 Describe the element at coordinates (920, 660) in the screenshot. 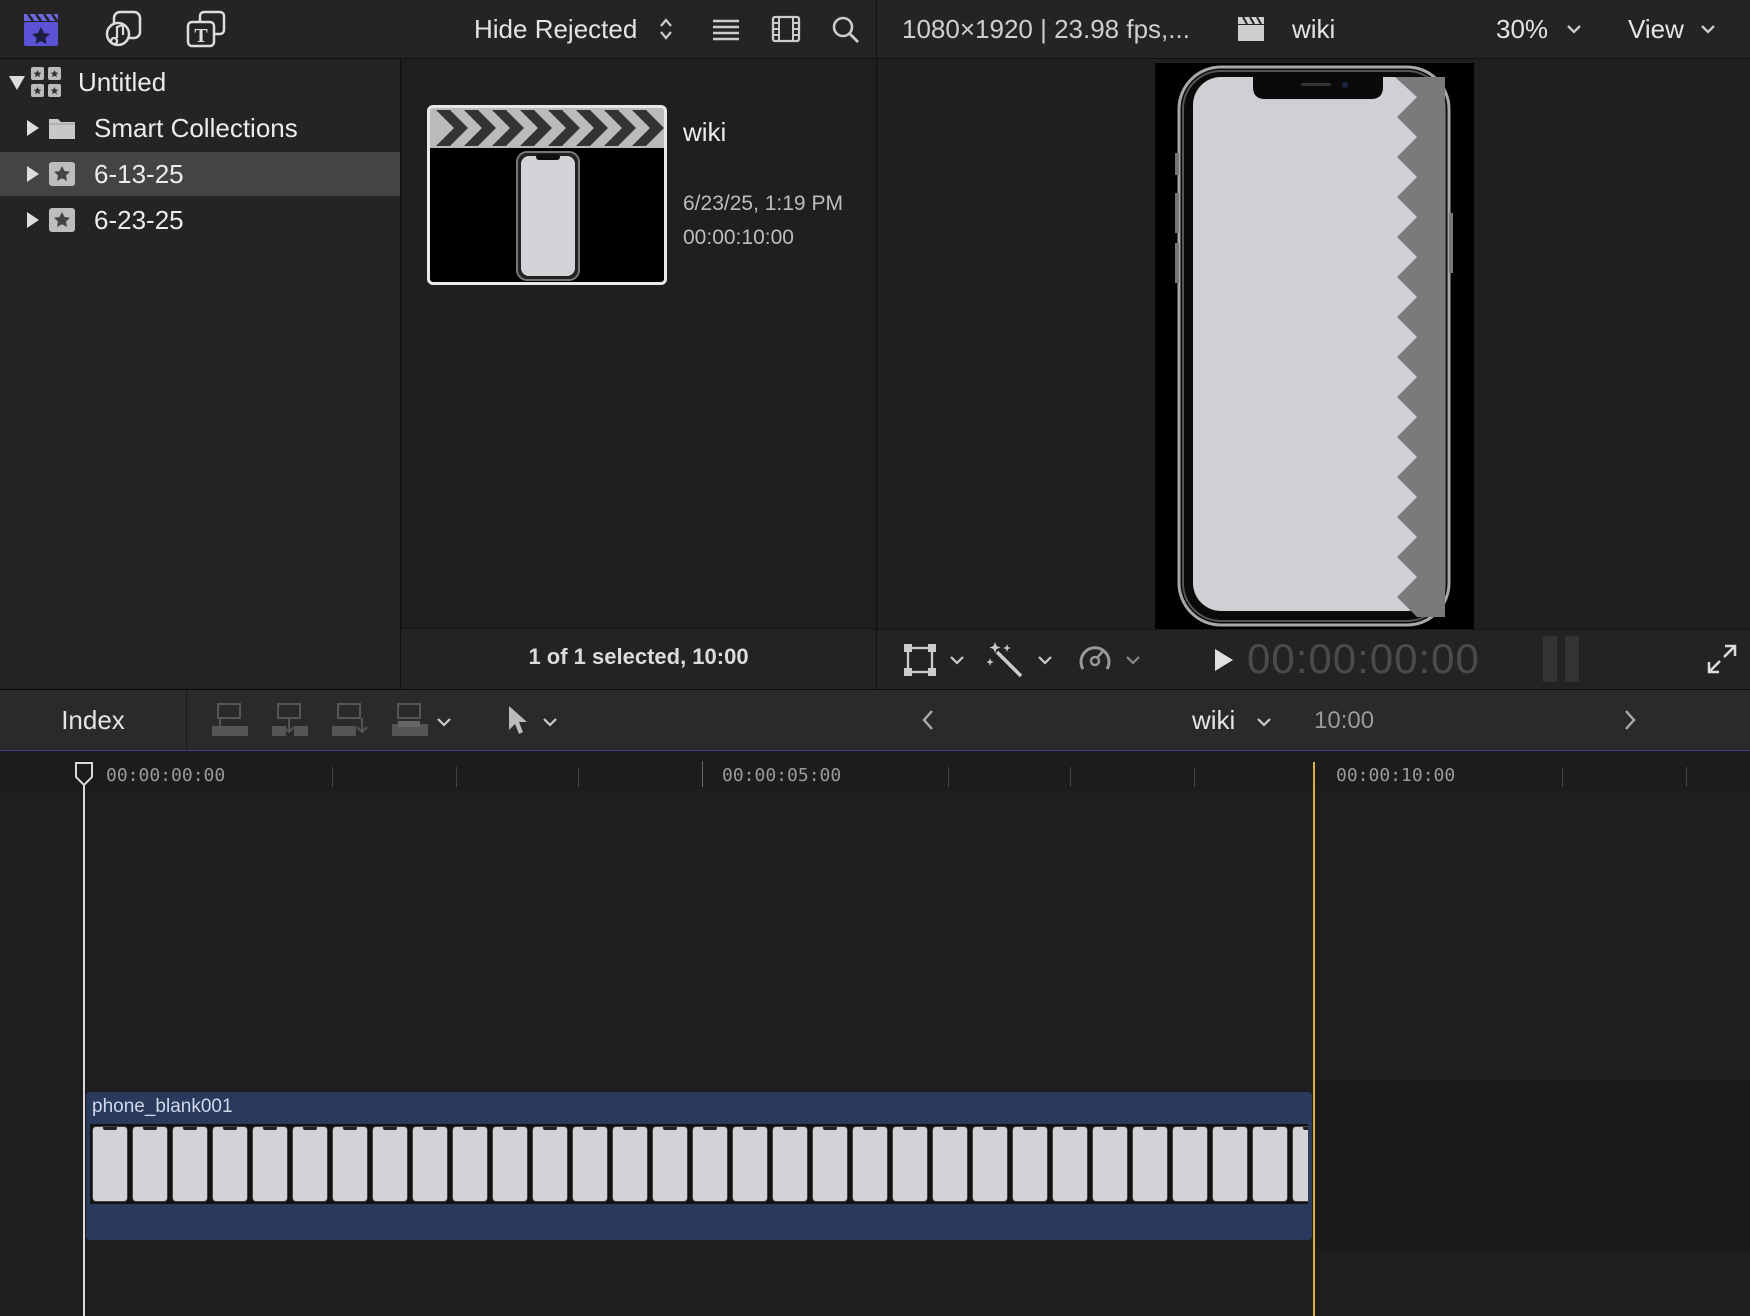

I see `transform-icon` at that location.